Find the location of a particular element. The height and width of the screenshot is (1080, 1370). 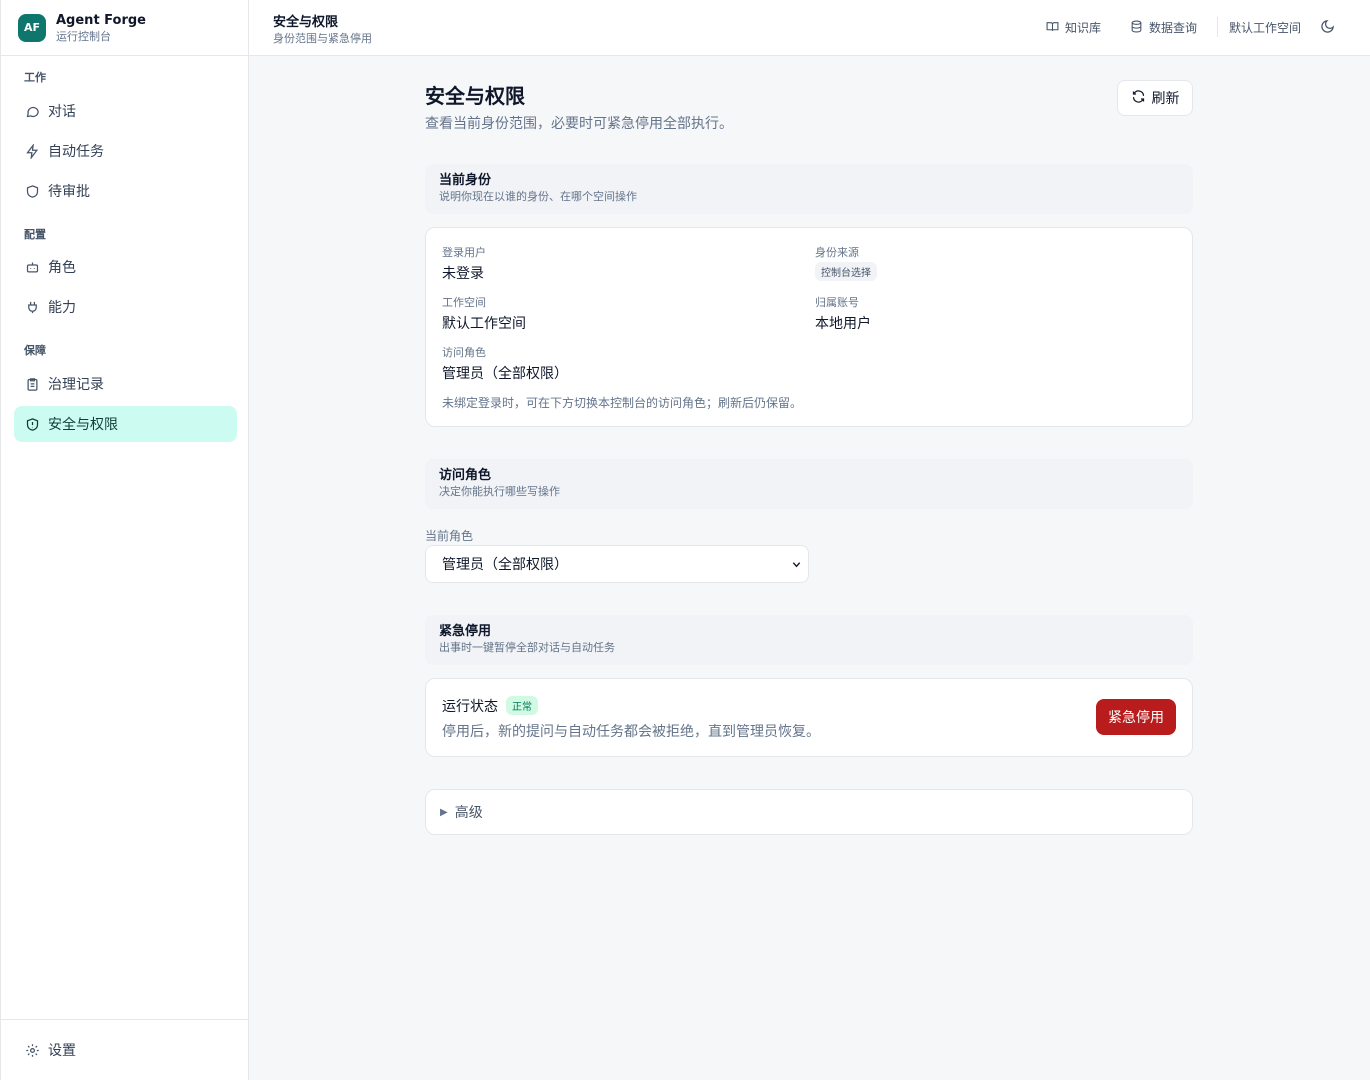

login-user-value: 未登录 is located at coordinates (463, 274).